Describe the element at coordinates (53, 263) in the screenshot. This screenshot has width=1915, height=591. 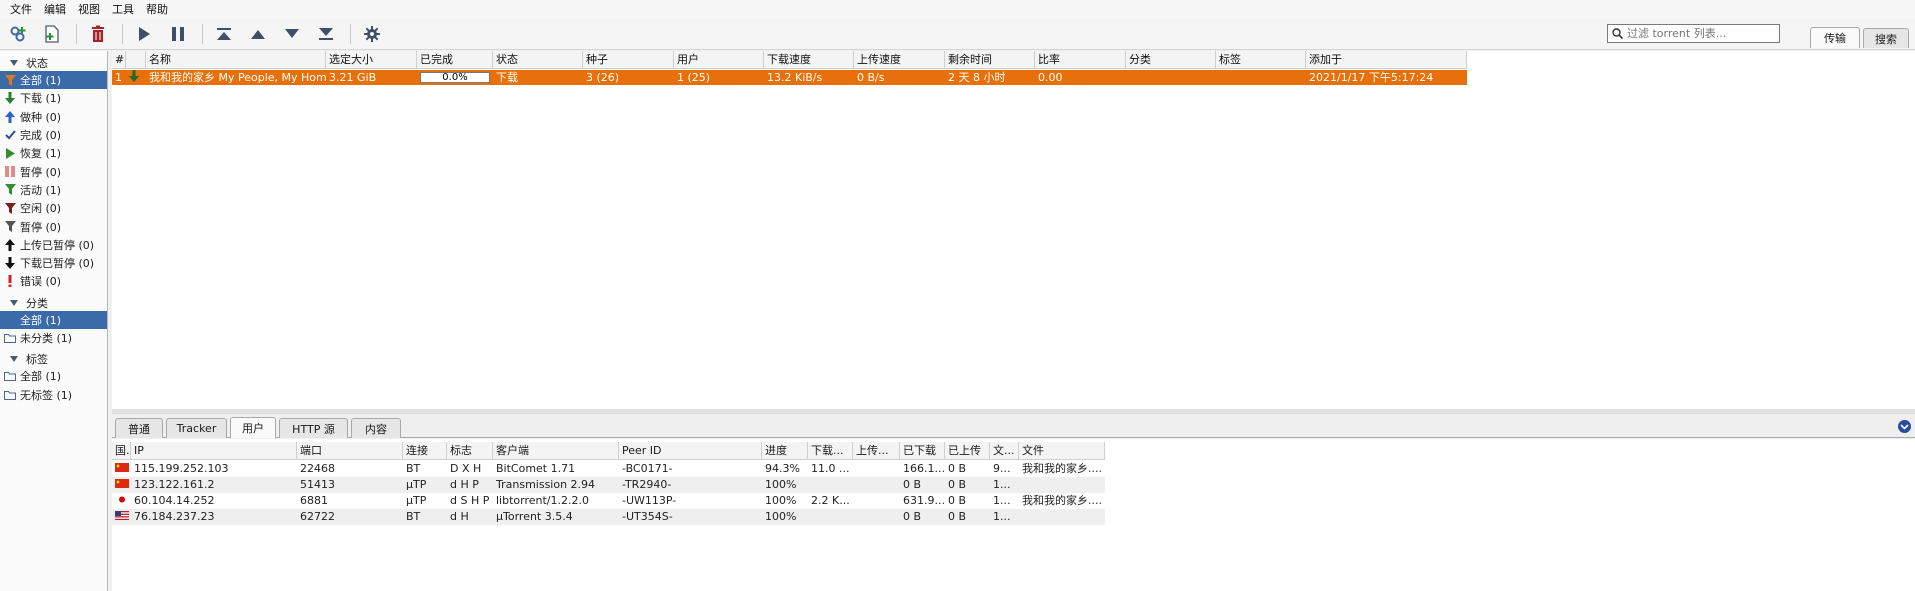
I see `status-filter-item: 下载已暂停 (0)` at that location.